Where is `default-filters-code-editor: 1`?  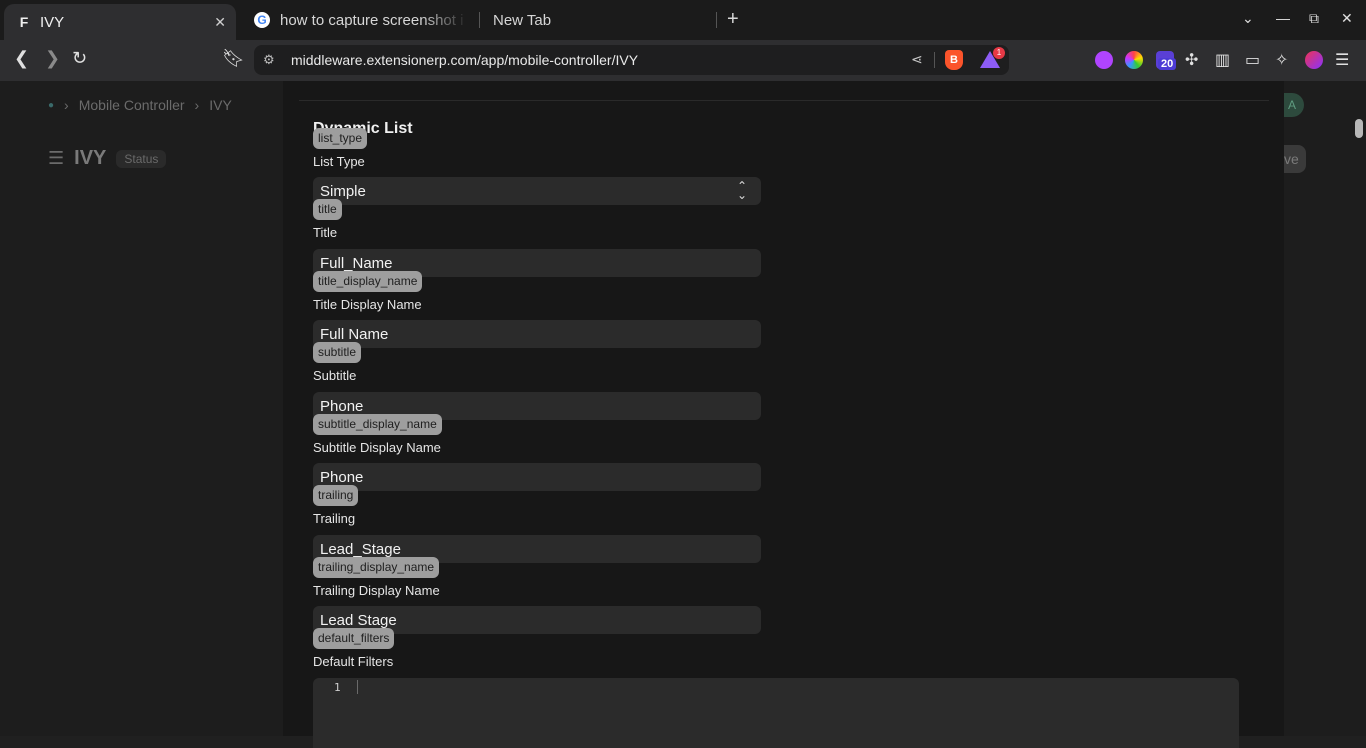
default-filters-code-editor: 1 is located at coordinates (776, 713).